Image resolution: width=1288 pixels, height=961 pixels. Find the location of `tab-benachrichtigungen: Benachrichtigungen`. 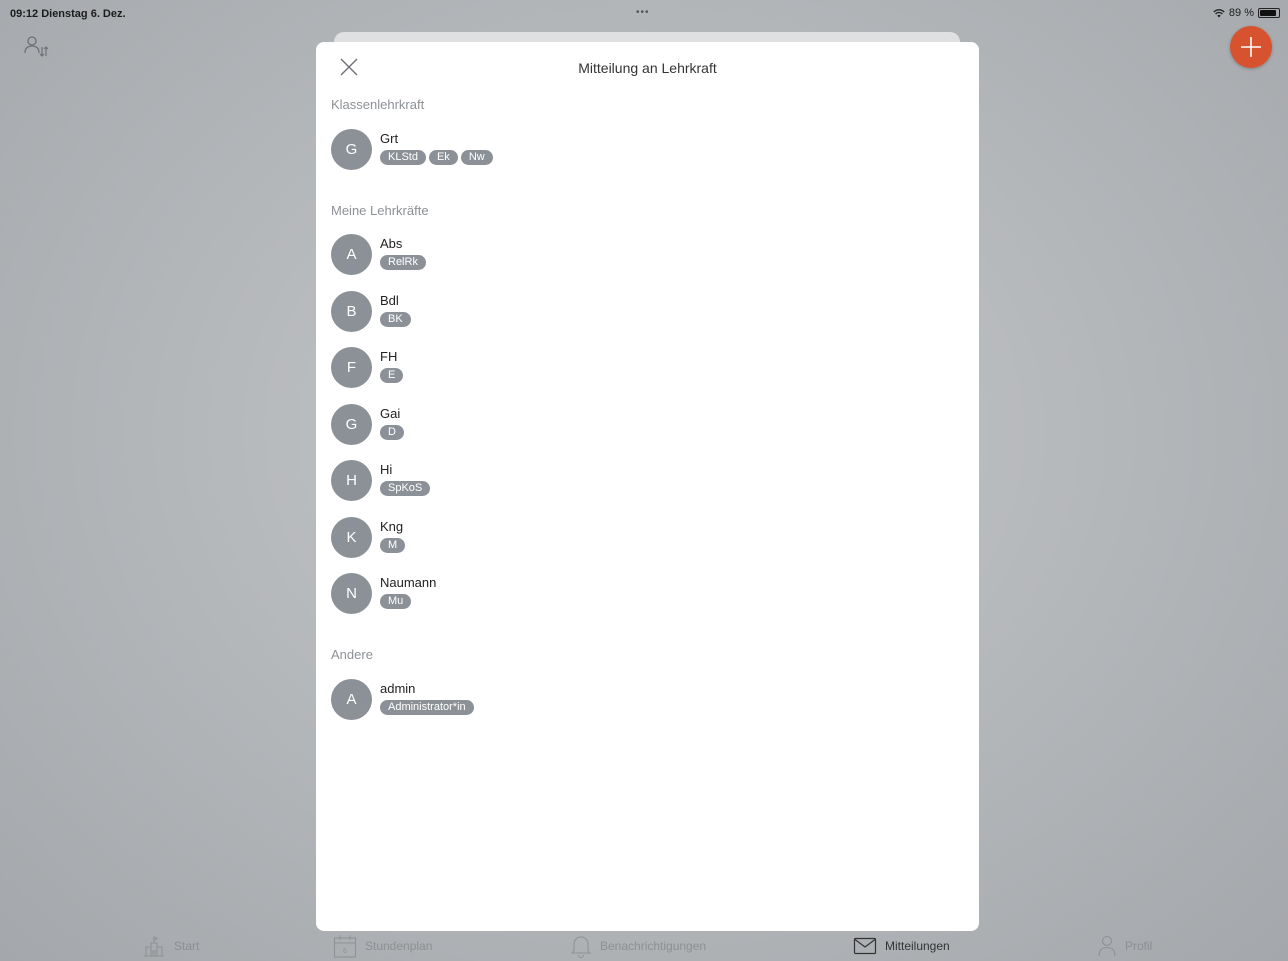

tab-benachrichtigungen: Benachrichtigungen is located at coordinates (638, 946).